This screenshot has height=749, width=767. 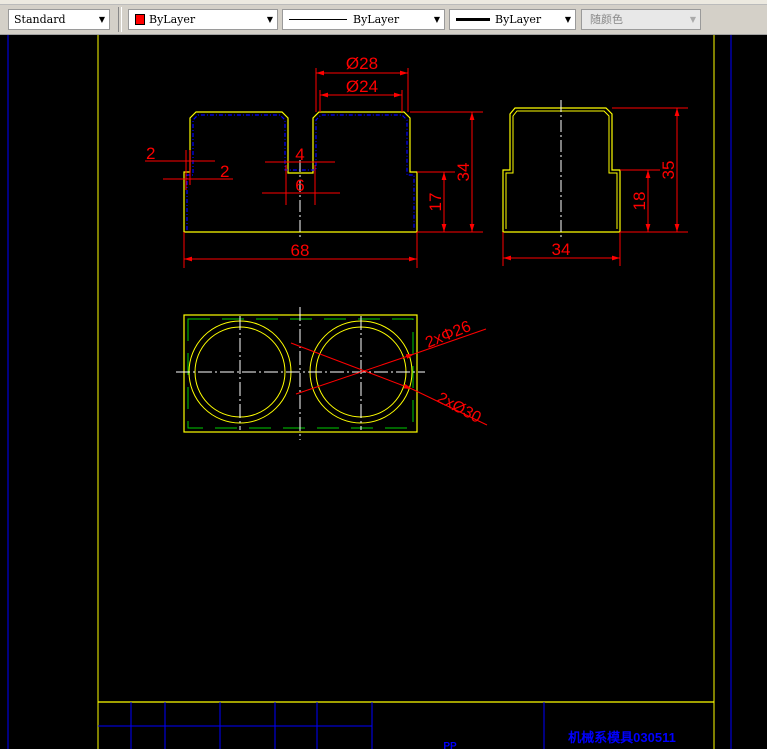 I want to click on top-view: 2xΦ26 2xØ30, so click(x=332, y=373).